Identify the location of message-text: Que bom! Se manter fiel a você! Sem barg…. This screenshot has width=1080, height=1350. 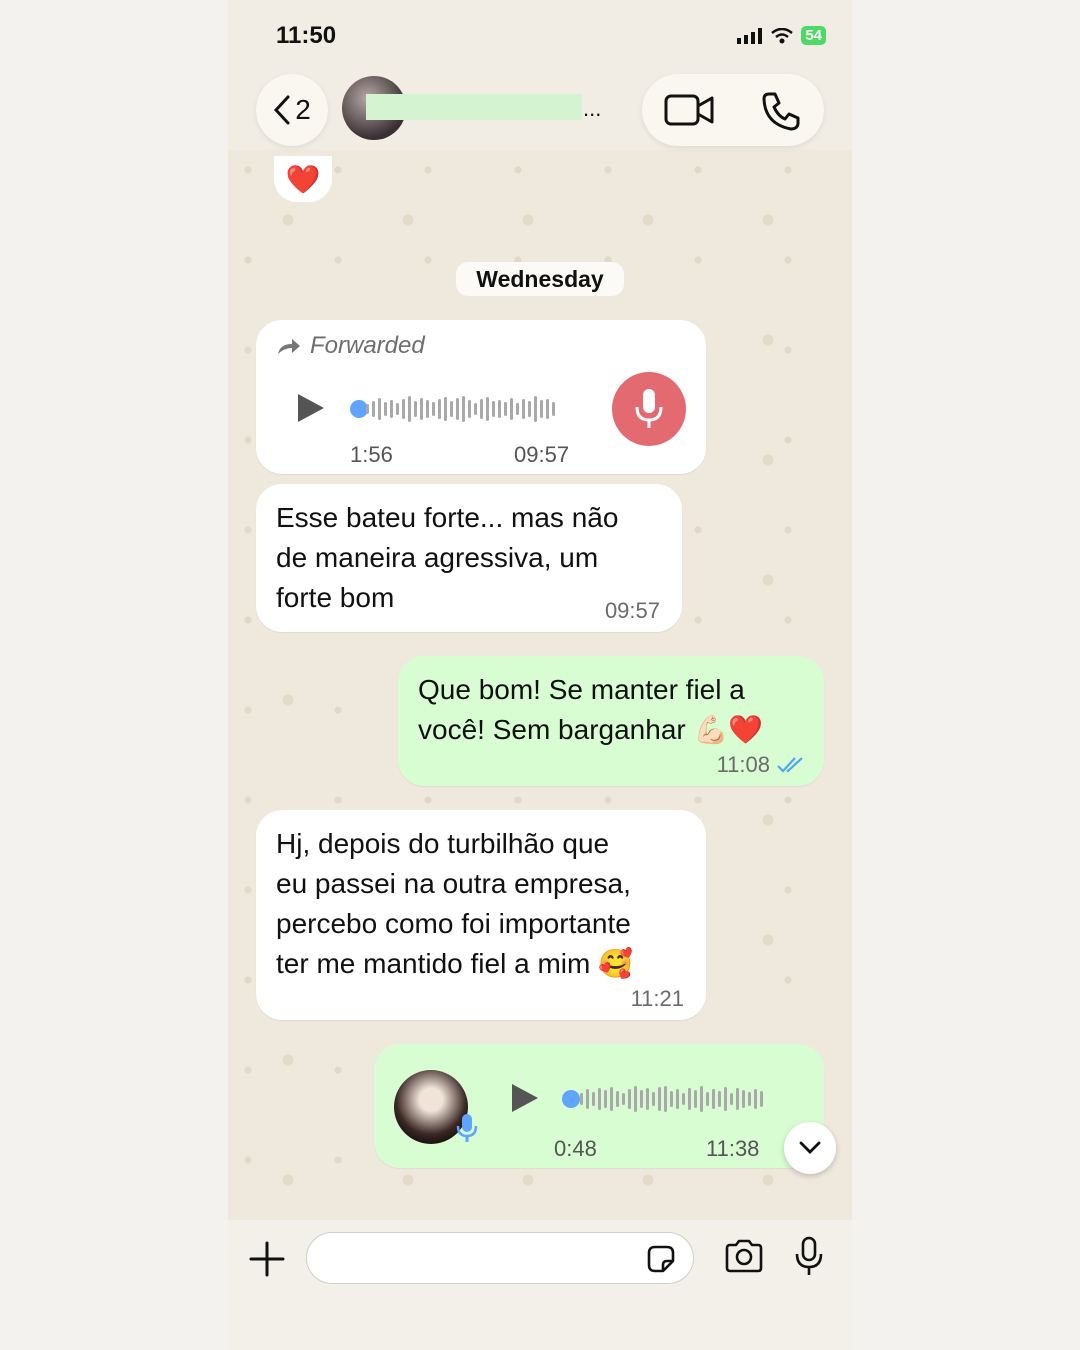
(591, 709).